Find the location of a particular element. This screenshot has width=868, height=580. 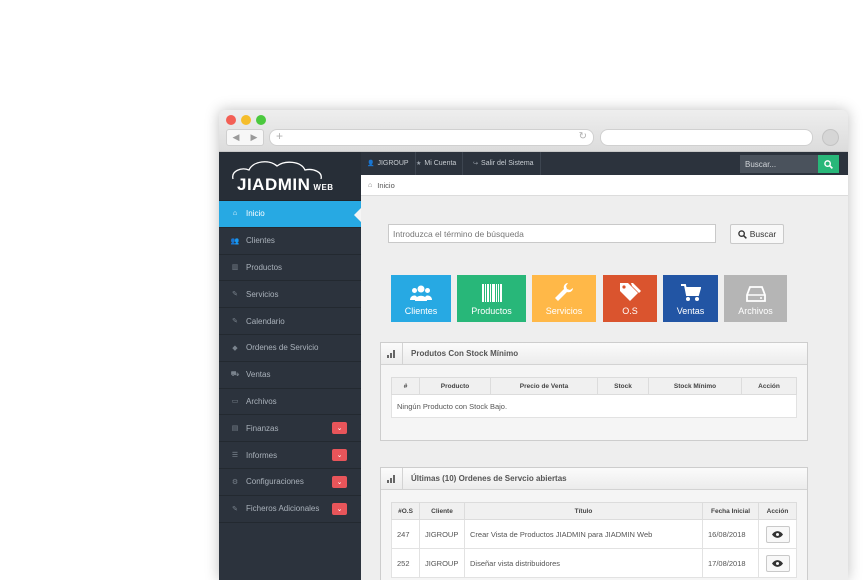

browser-chrome: ◀ ▶ + ↻ is located at coordinates (533, 131).